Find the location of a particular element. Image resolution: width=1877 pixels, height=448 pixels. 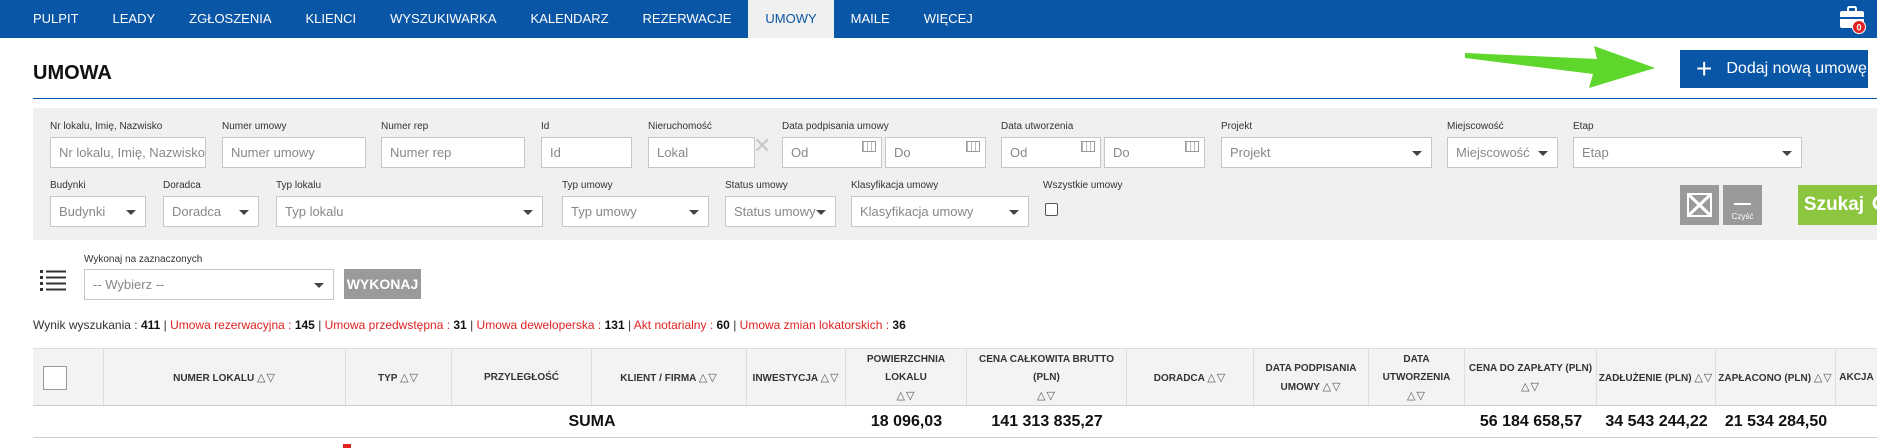

th-przyleglosc: PRZYLEGŁOŚĆ is located at coordinates (522, 378).